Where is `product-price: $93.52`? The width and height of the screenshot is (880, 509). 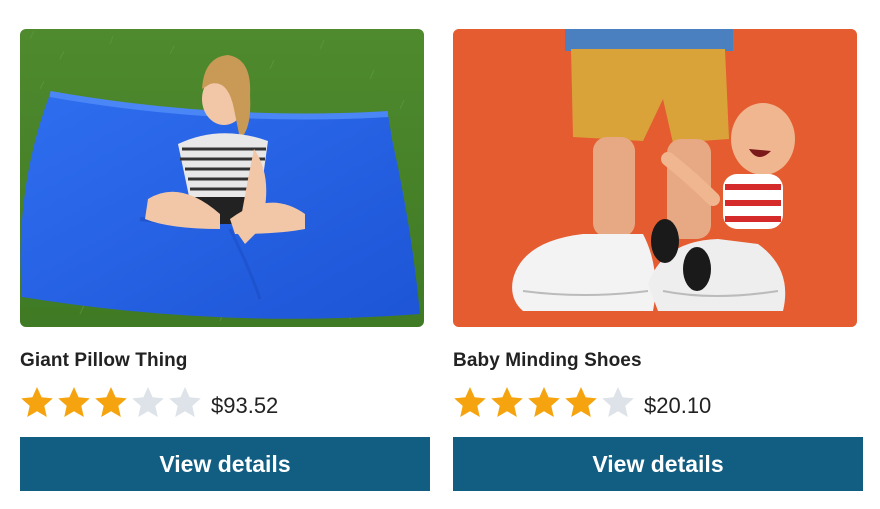 product-price: $93.52 is located at coordinates (245, 405).